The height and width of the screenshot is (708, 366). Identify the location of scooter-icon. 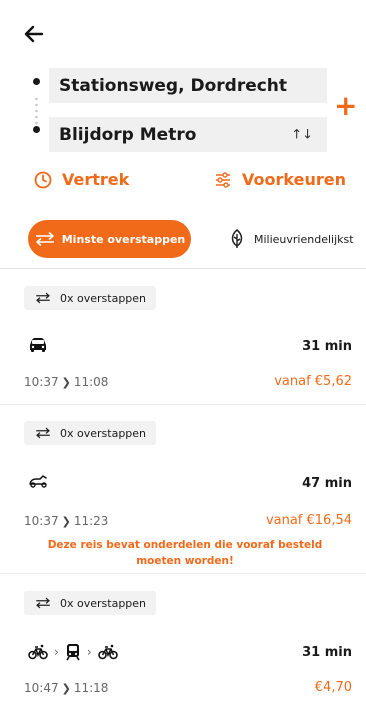
(38, 481).